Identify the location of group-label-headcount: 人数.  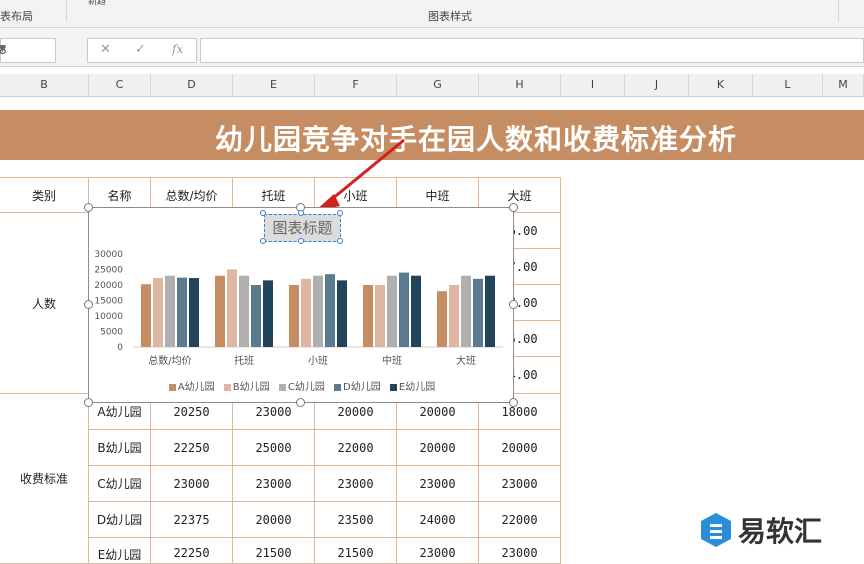
(44, 303).